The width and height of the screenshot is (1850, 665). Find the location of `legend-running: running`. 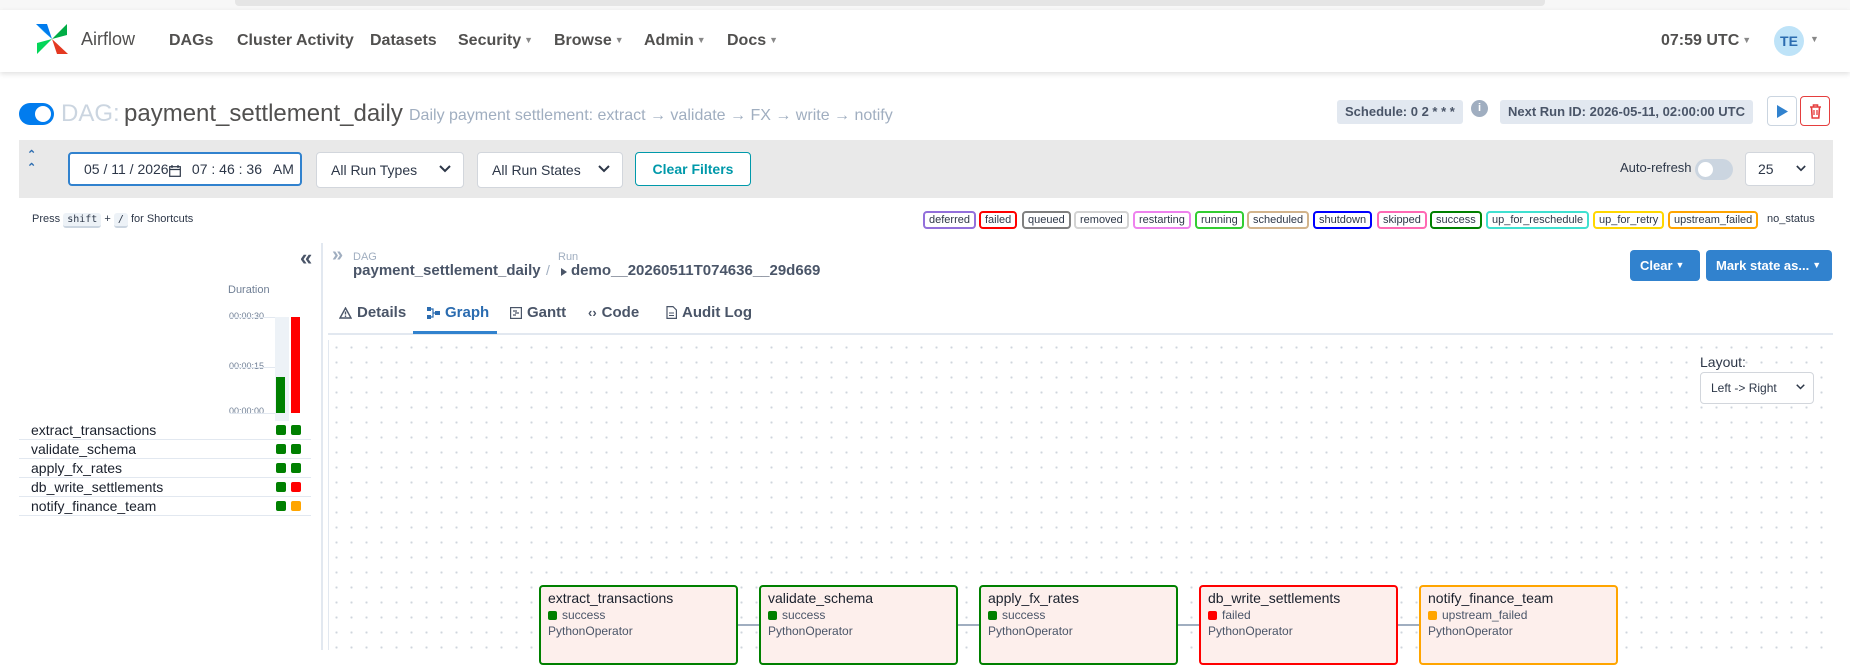

legend-running: running is located at coordinates (1219, 220).